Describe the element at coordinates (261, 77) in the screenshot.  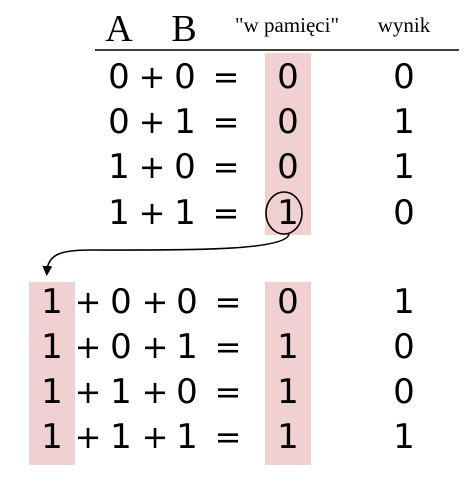
I see `table-row: 0 + 0 = 0 0` at that location.